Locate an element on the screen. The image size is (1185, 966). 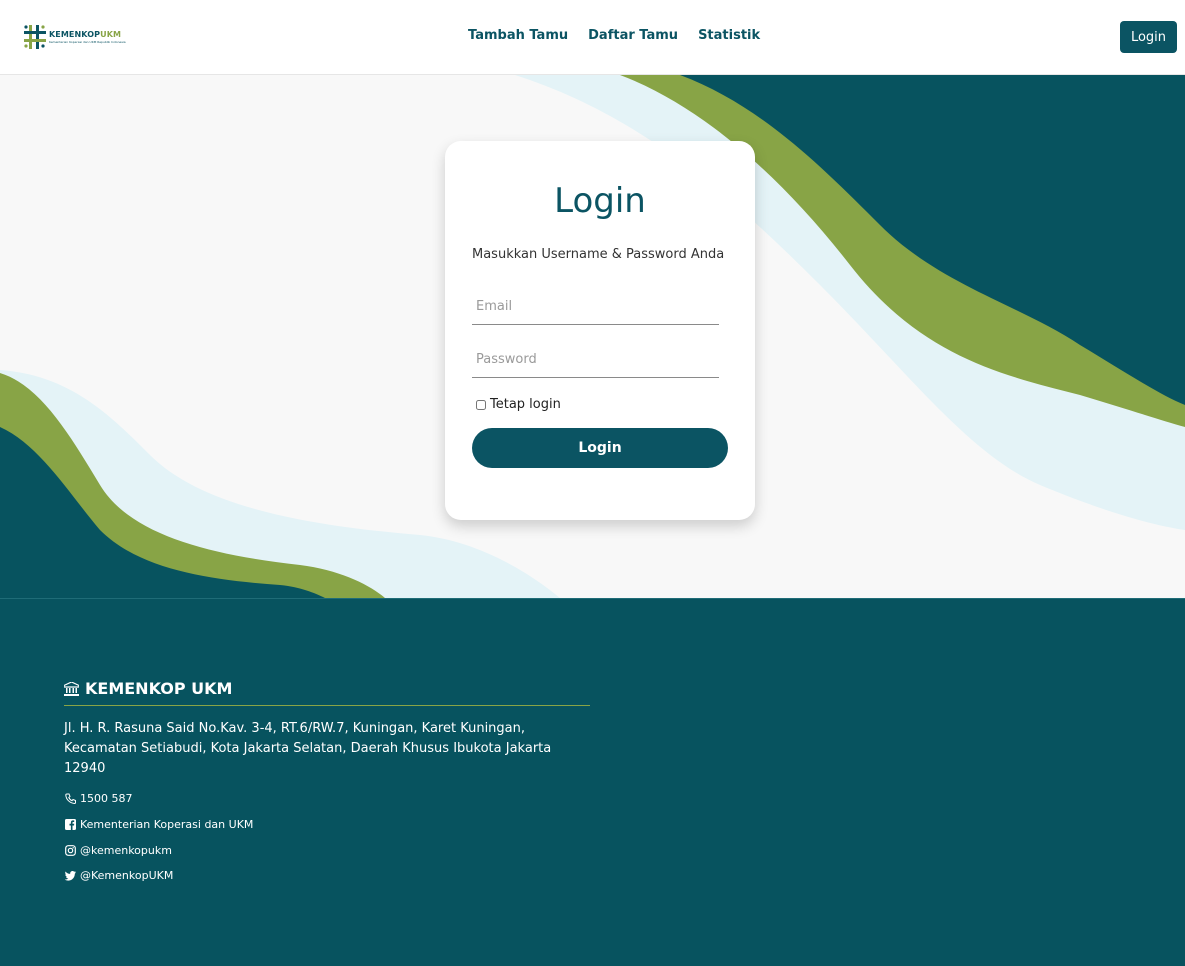
footer-phone: 1500 587 is located at coordinates (98, 798).